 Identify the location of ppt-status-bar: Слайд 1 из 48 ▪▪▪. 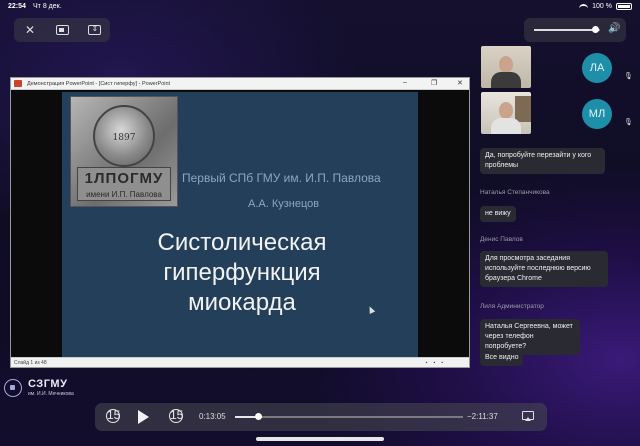
(240, 362).